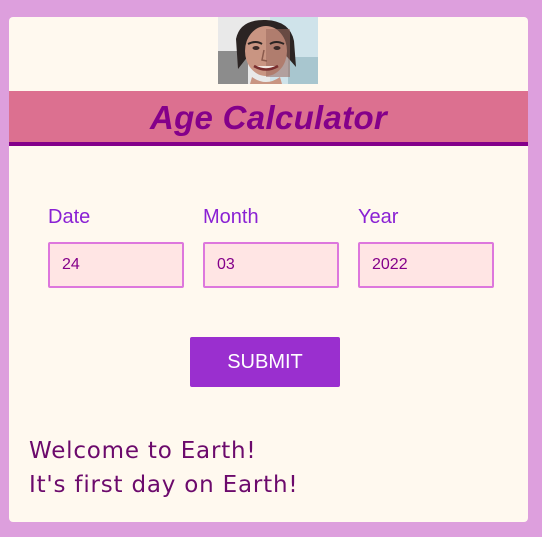 The height and width of the screenshot is (537, 542). What do you see at coordinates (231, 217) in the screenshot?
I see `month-label: Month` at bounding box center [231, 217].